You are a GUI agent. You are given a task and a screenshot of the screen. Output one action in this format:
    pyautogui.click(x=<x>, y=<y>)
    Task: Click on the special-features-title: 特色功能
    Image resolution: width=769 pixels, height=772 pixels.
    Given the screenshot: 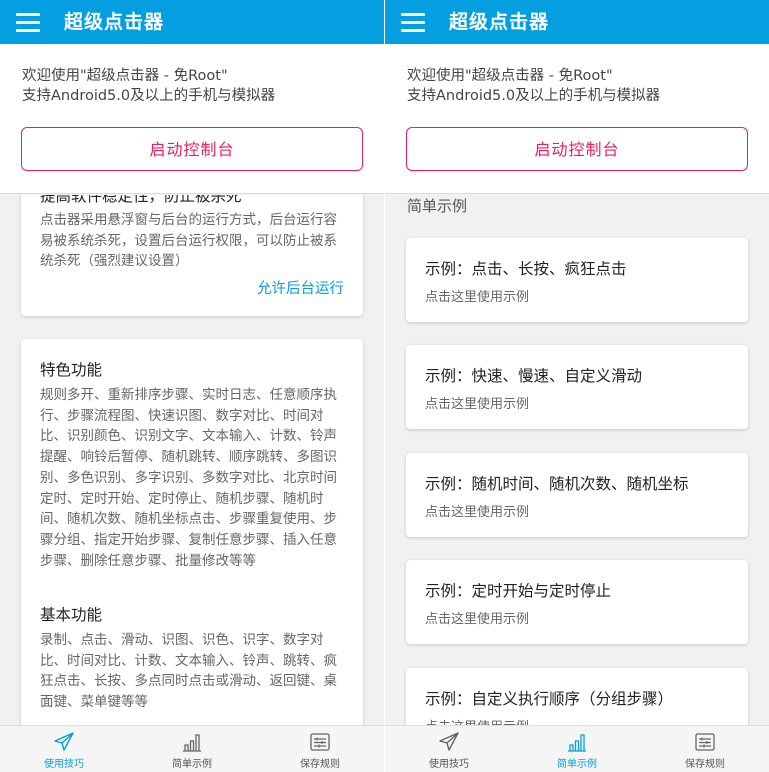 What is the action you would take?
    pyautogui.click(x=71, y=370)
    